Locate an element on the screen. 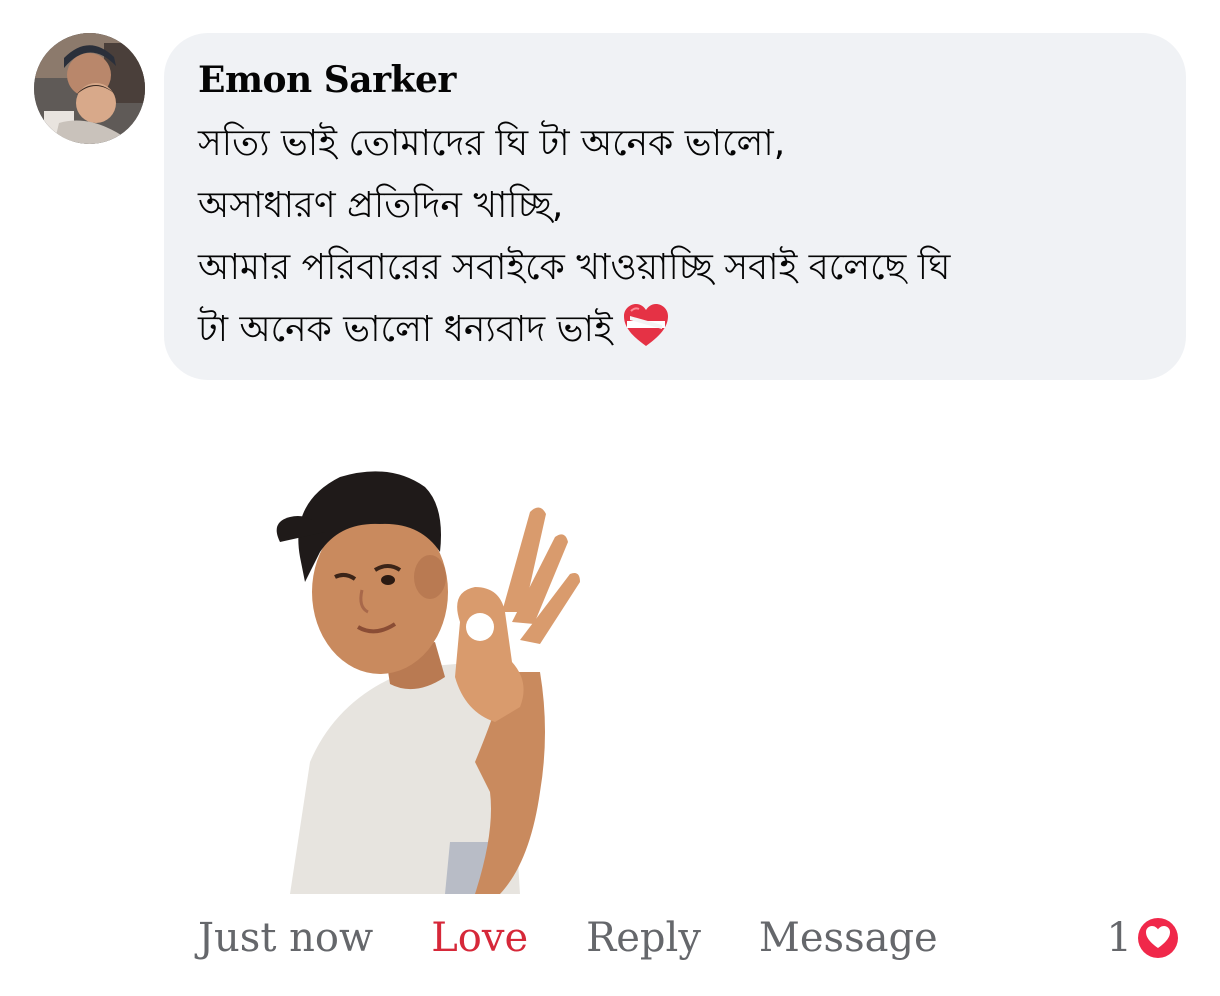 This screenshot has width=1220, height=996. love-button: Love is located at coordinates (479, 938).